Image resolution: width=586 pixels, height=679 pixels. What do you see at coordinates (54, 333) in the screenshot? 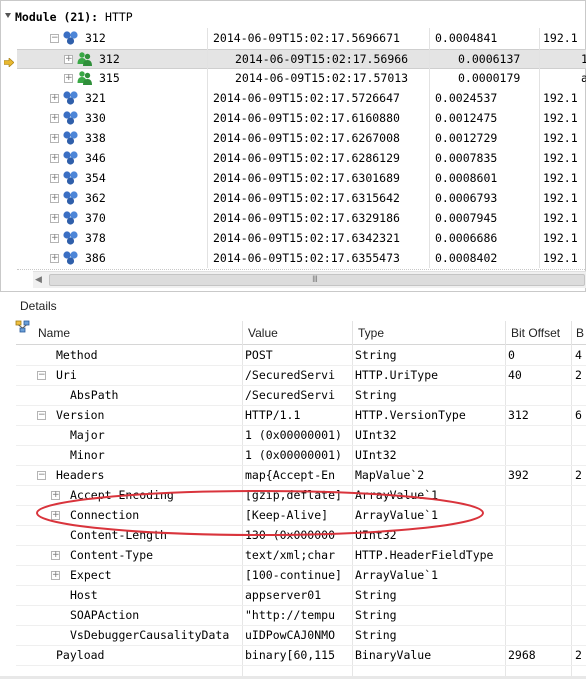
I see `column-header-name: Name` at bounding box center [54, 333].